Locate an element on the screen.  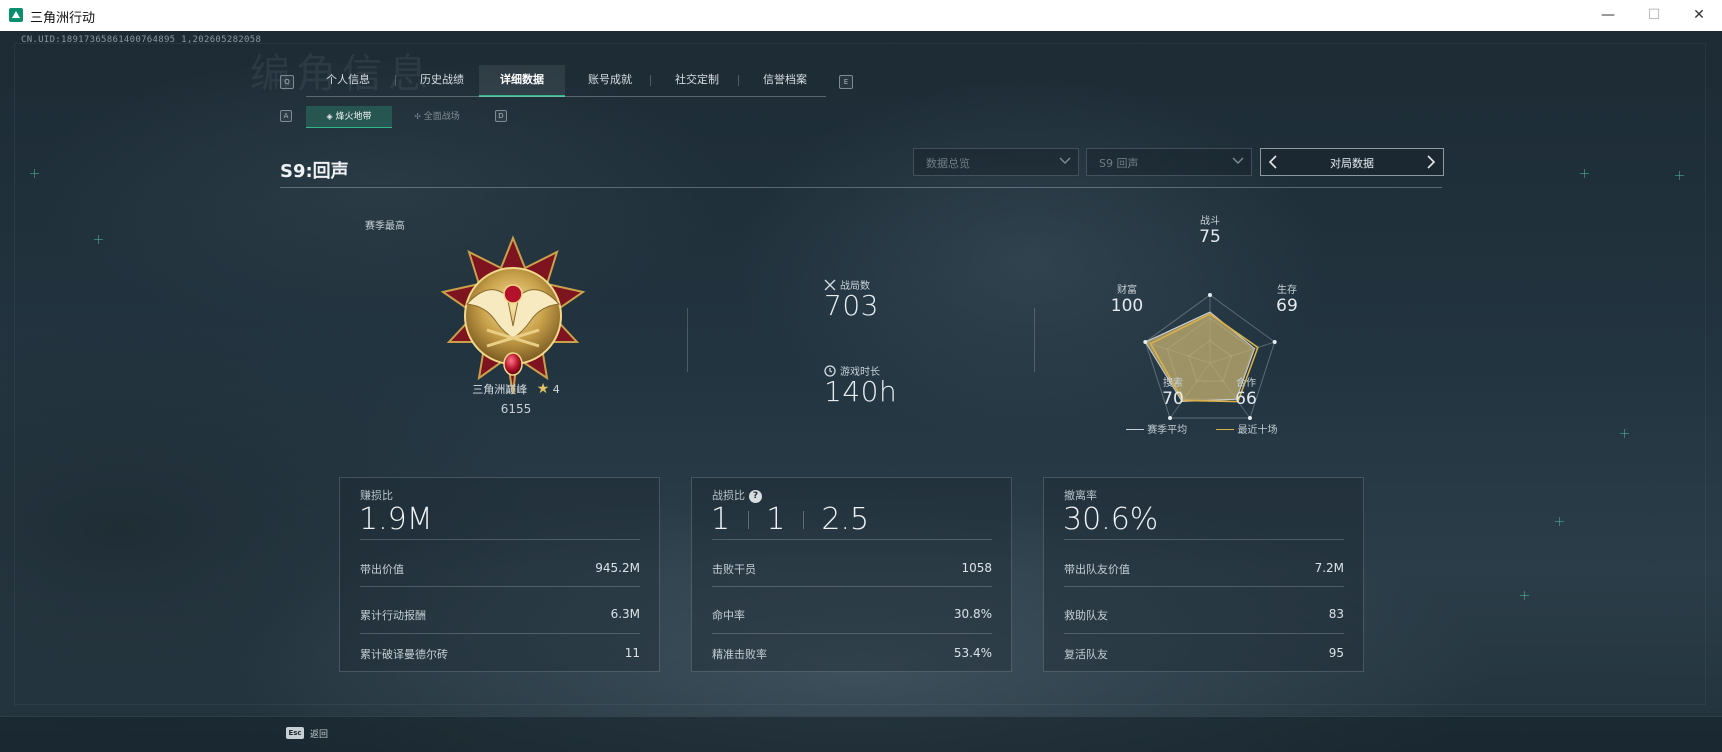
close-button: ✕ is located at coordinates (1699, 15).